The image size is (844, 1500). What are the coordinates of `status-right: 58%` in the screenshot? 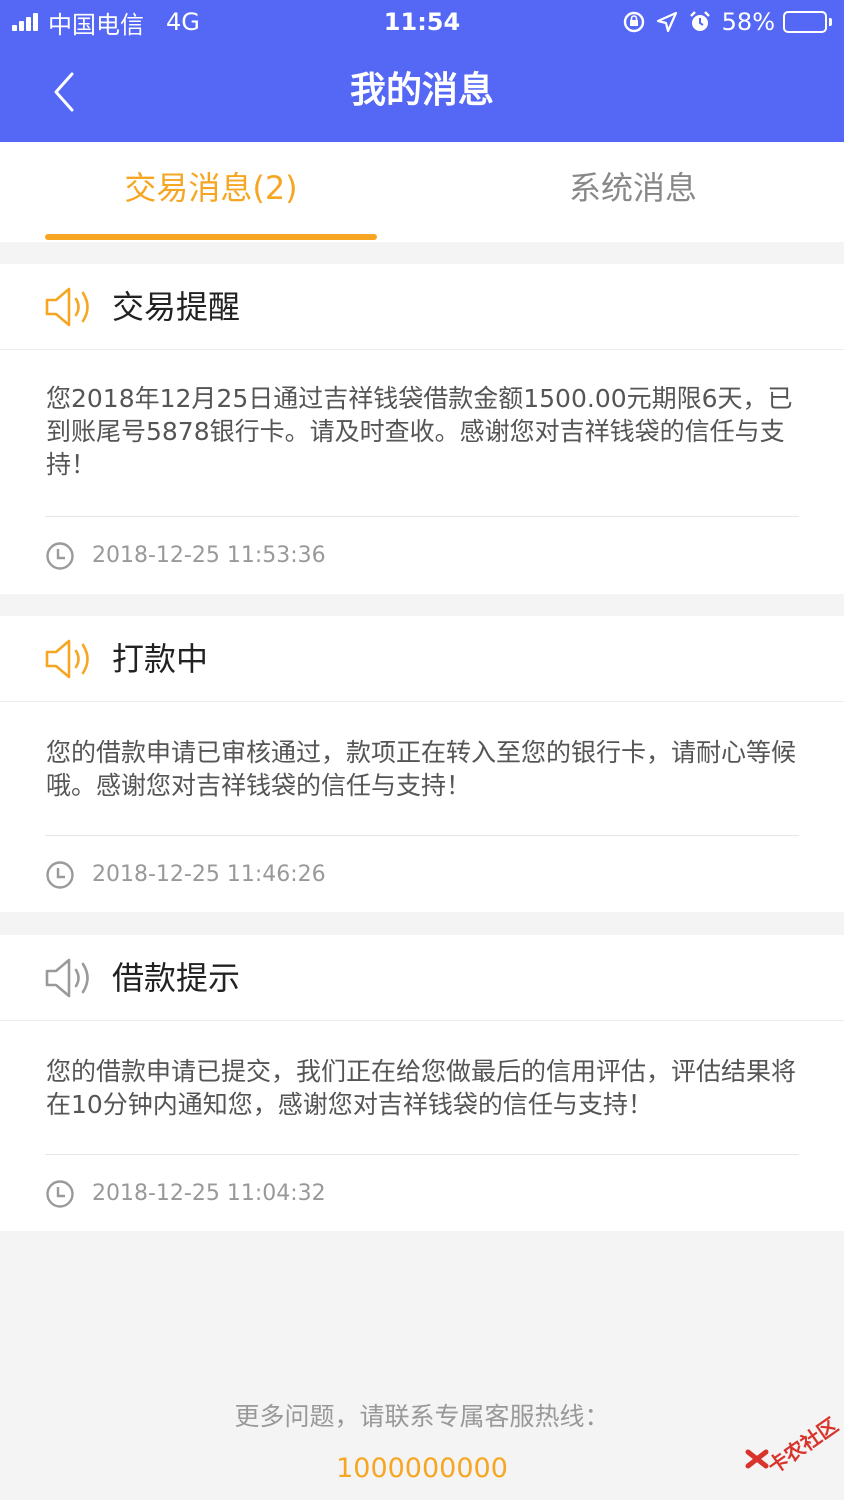 It's located at (727, 22).